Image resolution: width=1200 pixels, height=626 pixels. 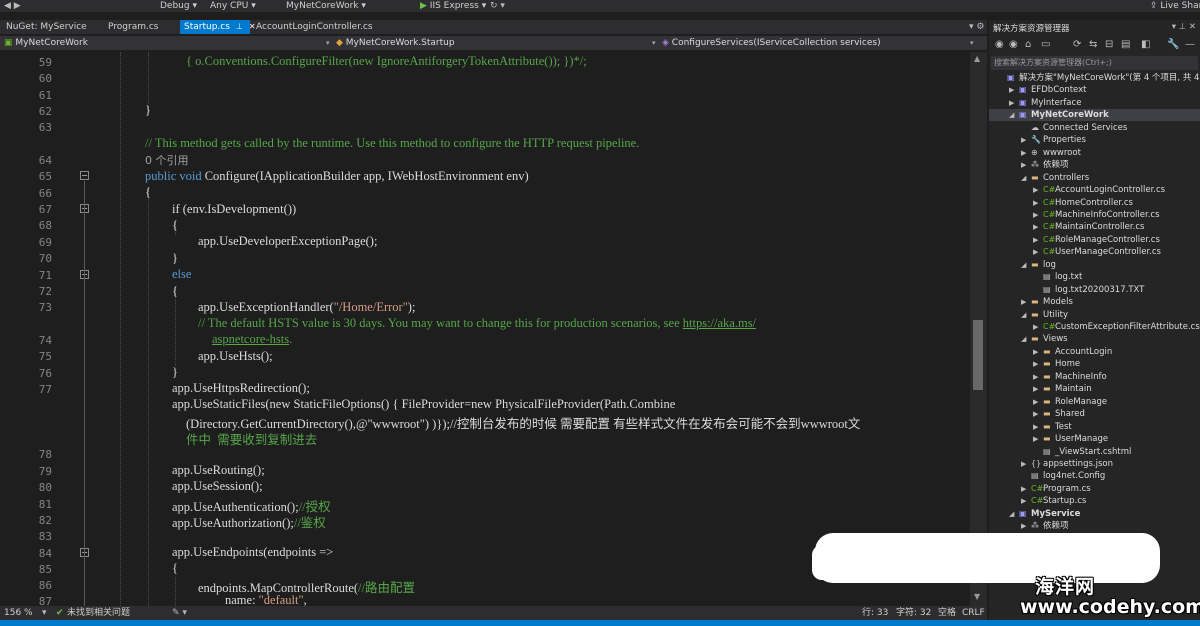 I want to click on collapse-icon: −, so click(x=84, y=175).